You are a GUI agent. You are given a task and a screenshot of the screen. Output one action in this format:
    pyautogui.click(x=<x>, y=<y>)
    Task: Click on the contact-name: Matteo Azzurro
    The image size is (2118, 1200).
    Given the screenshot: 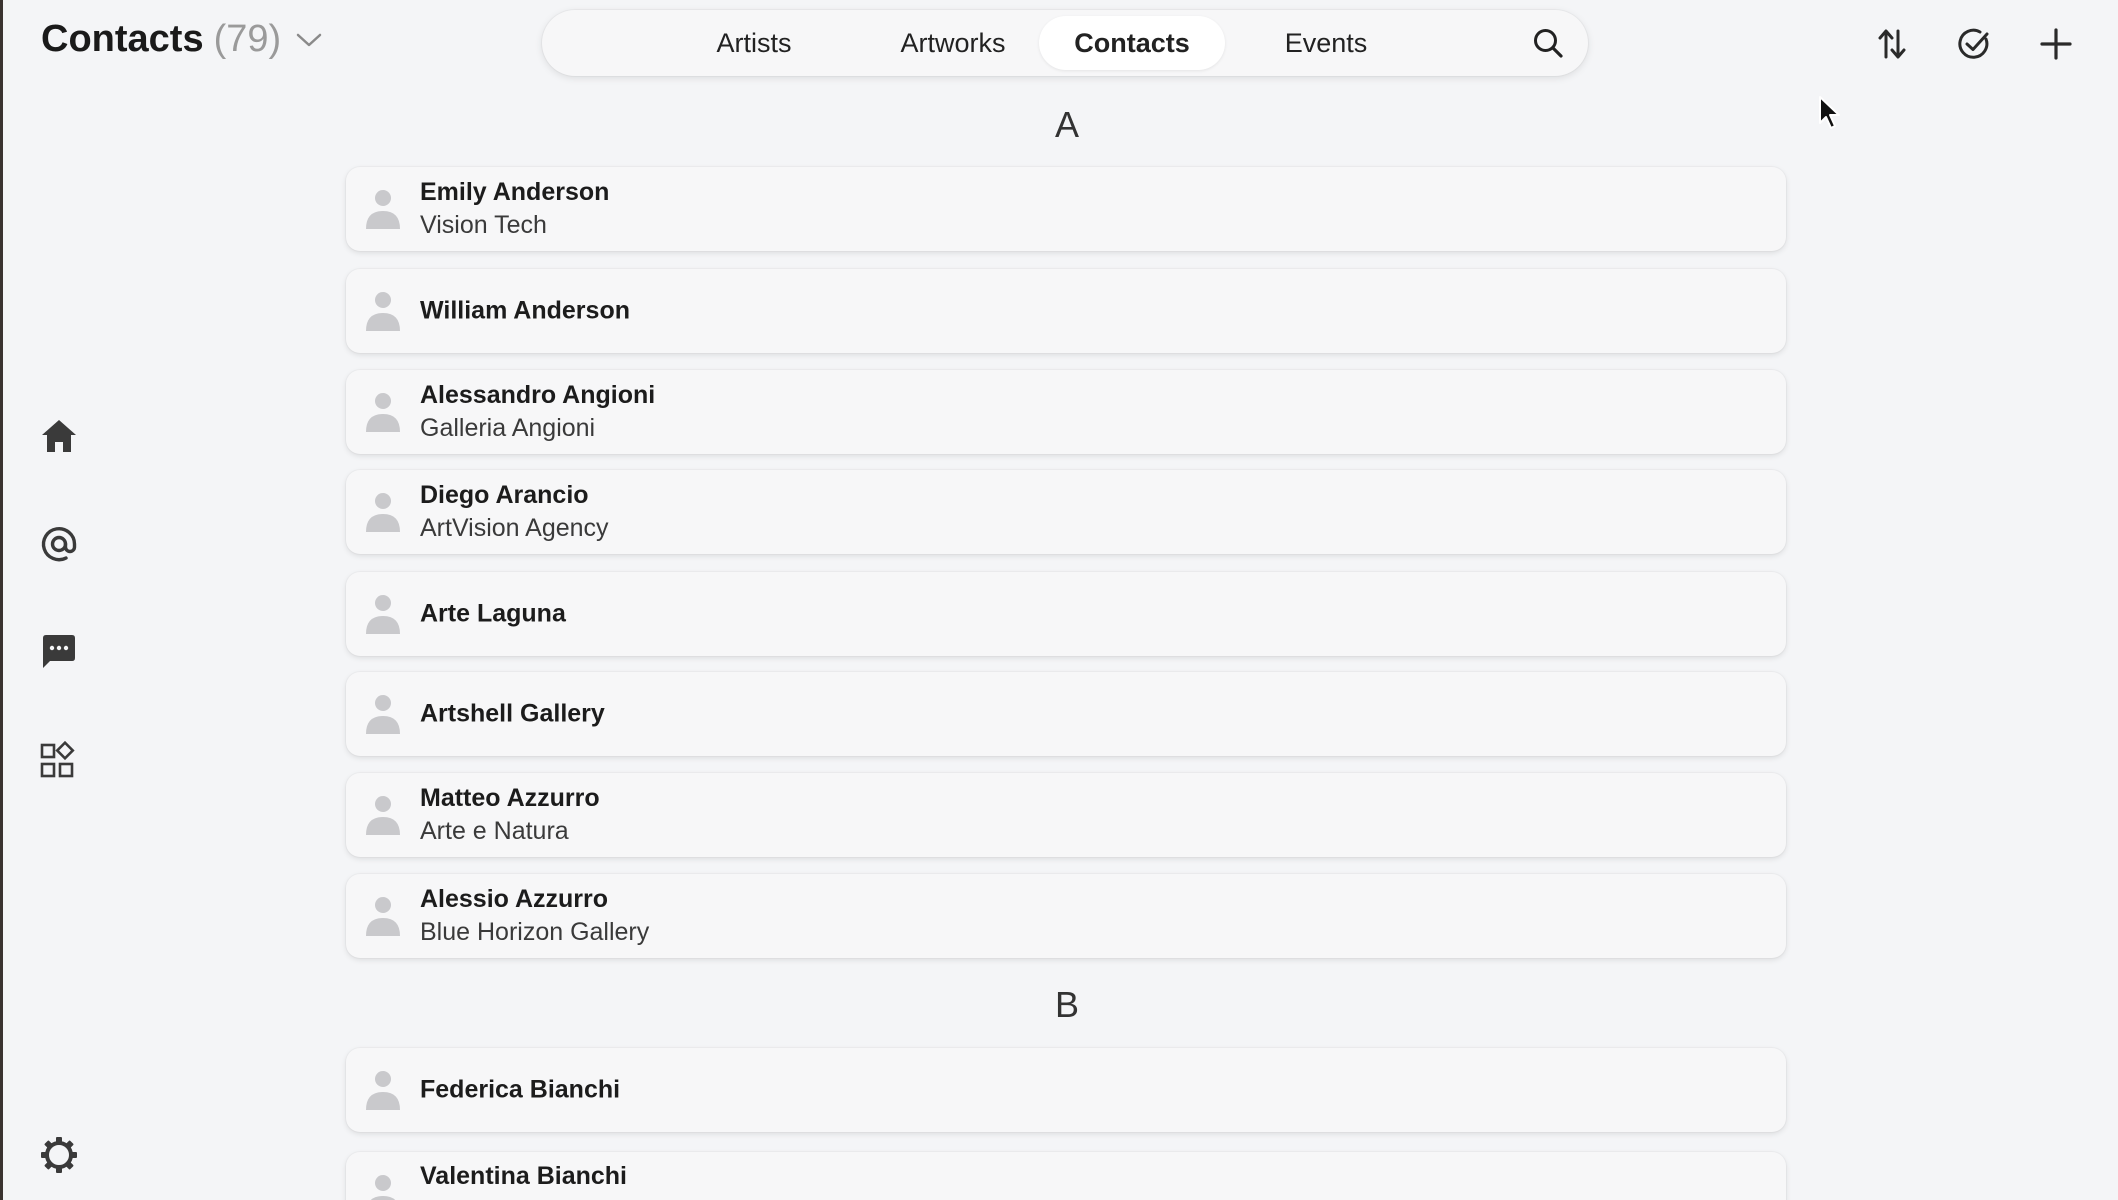 What is the action you would take?
    pyautogui.click(x=510, y=798)
    